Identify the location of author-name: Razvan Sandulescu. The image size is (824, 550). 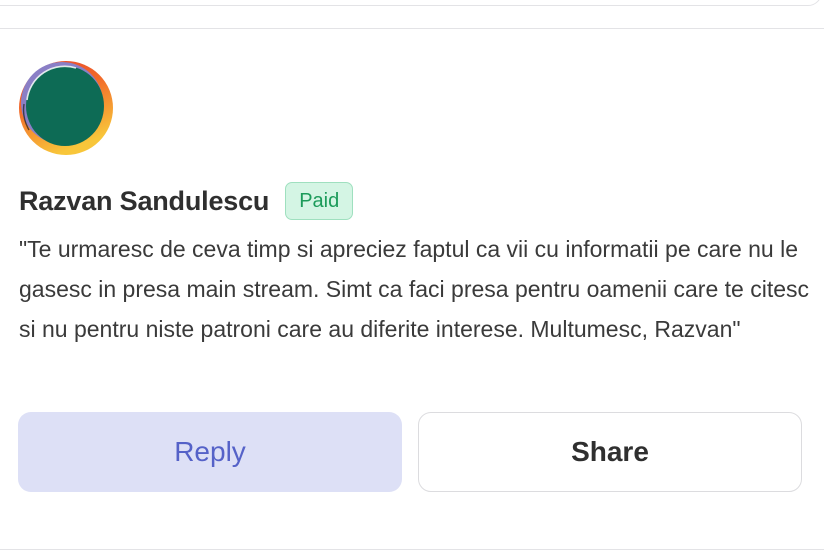
(144, 201).